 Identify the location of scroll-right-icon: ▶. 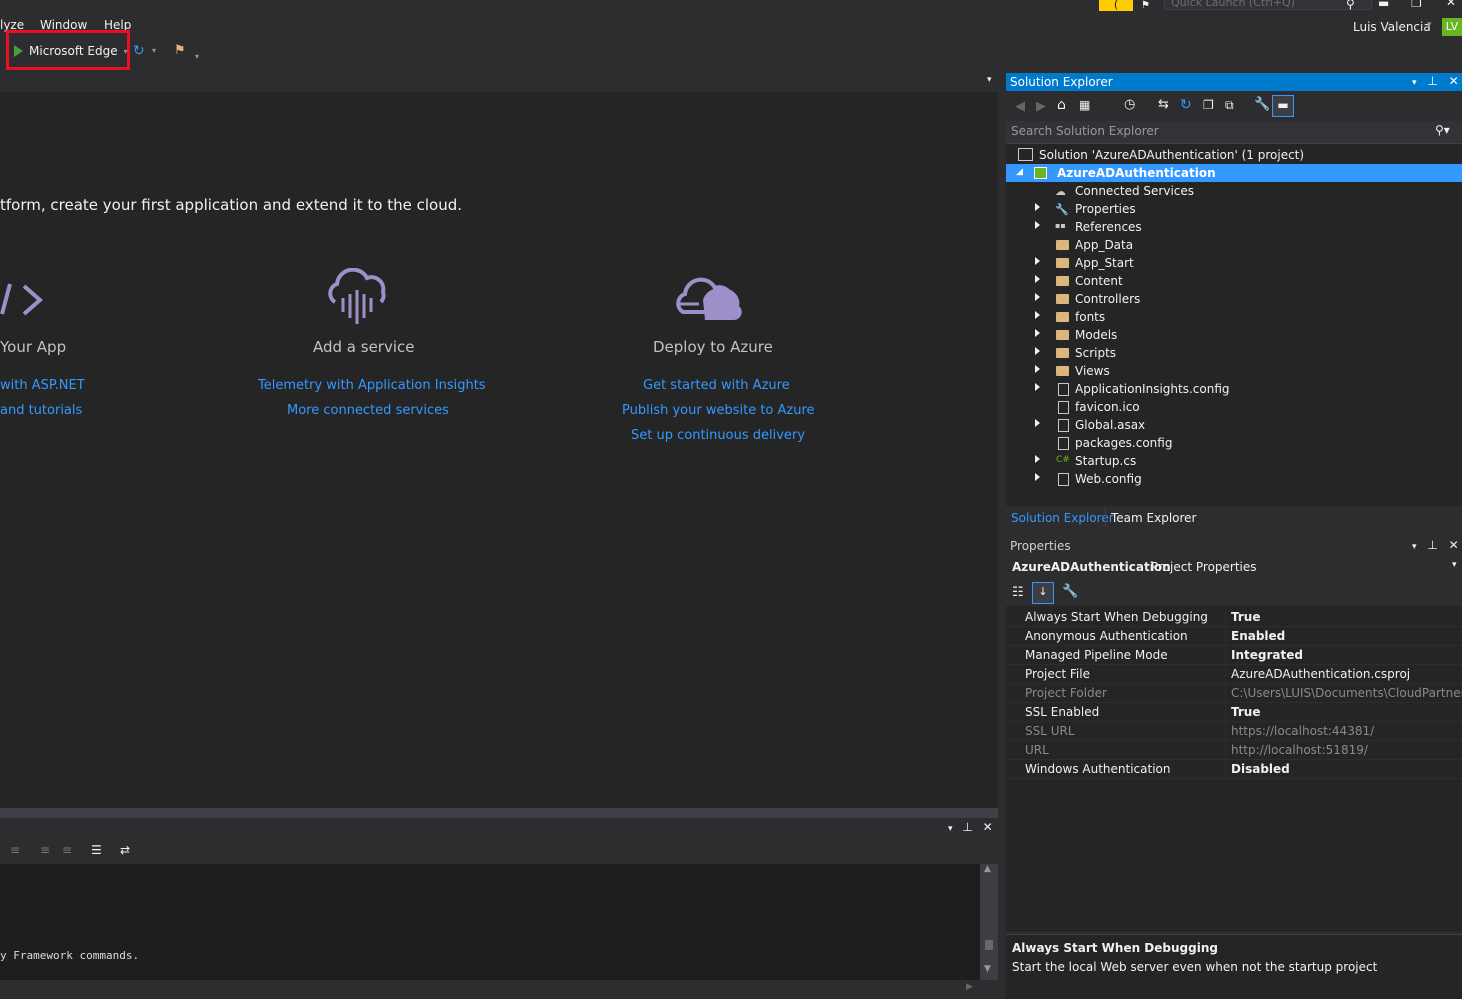
(969, 987).